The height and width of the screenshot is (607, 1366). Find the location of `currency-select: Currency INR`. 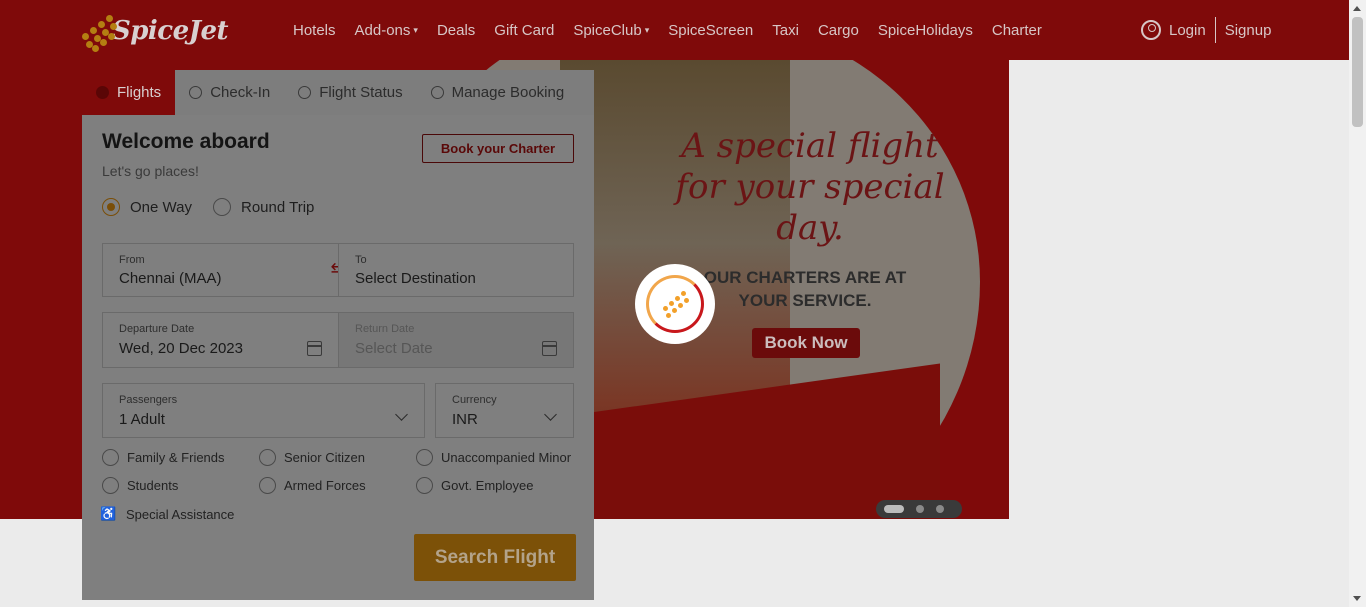

currency-select: Currency INR is located at coordinates (504, 410).